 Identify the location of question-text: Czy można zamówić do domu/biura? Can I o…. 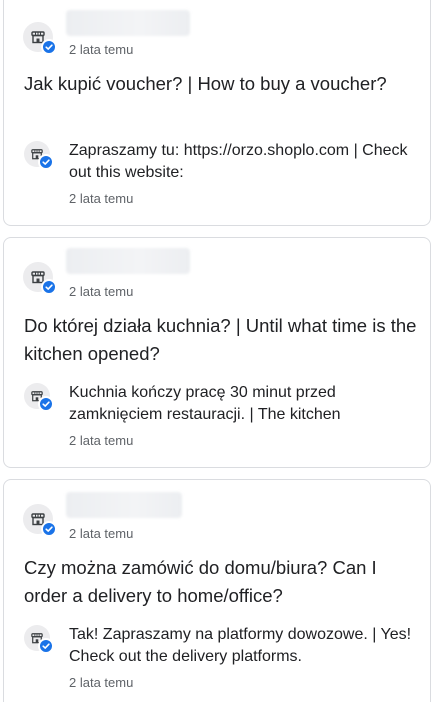
(200, 581).